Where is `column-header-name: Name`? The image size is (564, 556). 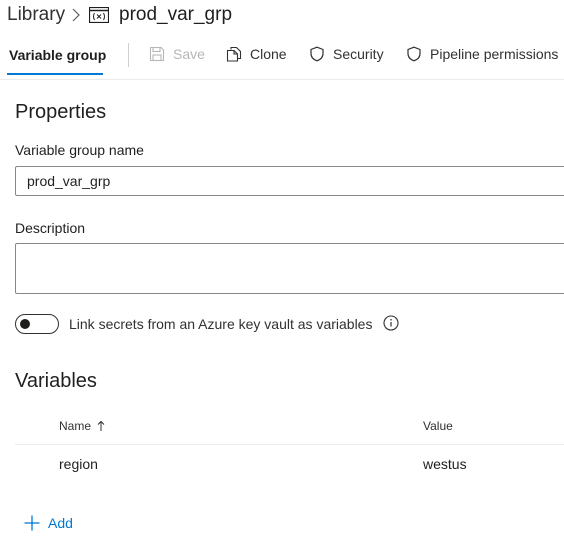 column-header-name: Name is located at coordinates (82, 426).